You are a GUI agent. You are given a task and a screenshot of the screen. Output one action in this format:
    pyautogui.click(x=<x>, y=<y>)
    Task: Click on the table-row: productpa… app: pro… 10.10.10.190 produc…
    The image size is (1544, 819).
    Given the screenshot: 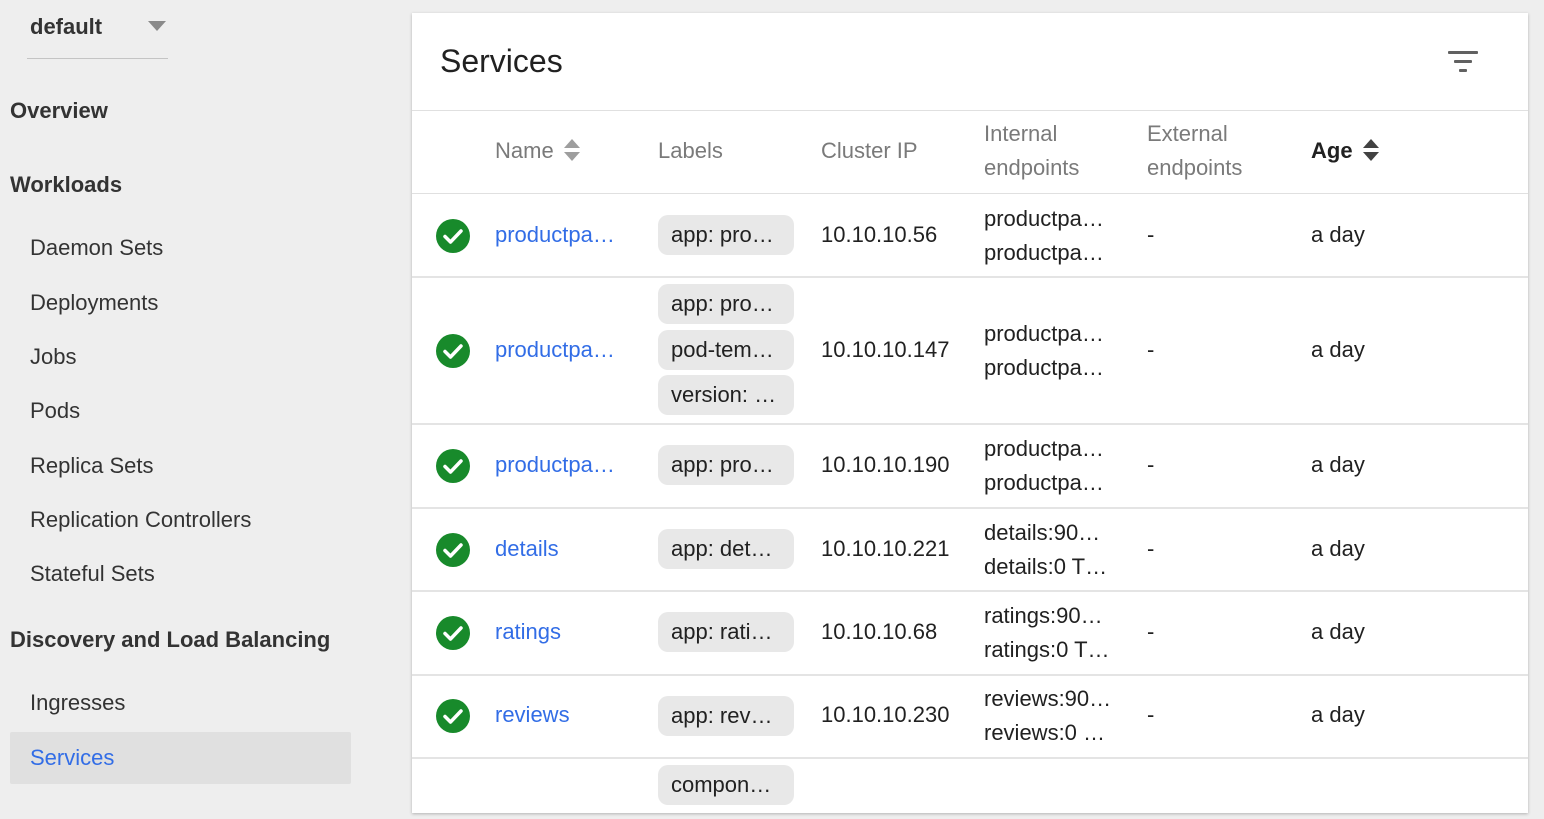 What is the action you would take?
    pyautogui.click(x=970, y=467)
    